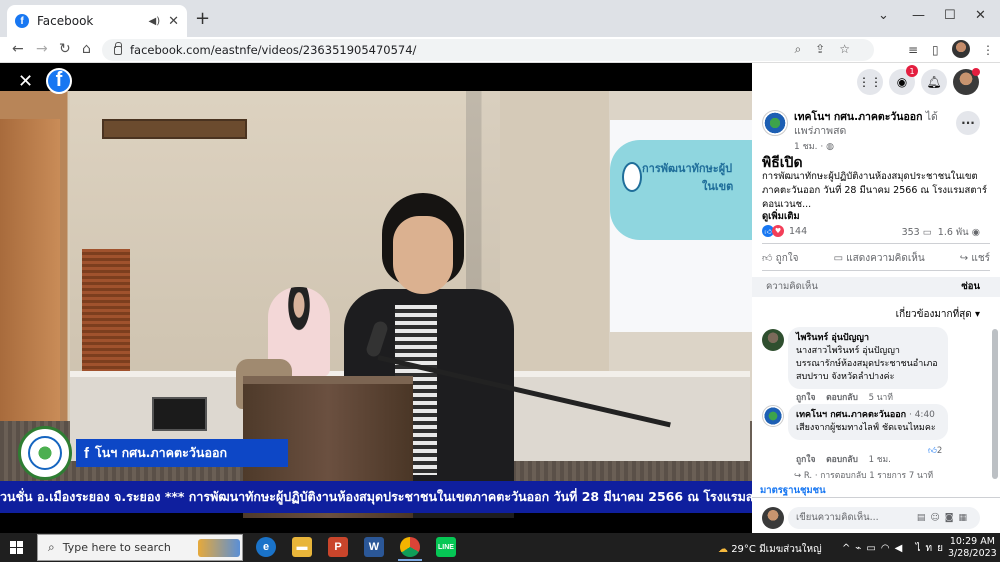 The height and width of the screenshot is (562, 1000). Describe the element at coordinates (86, 49) in the screenshot. I see `home-icon: ⌂` at that location.